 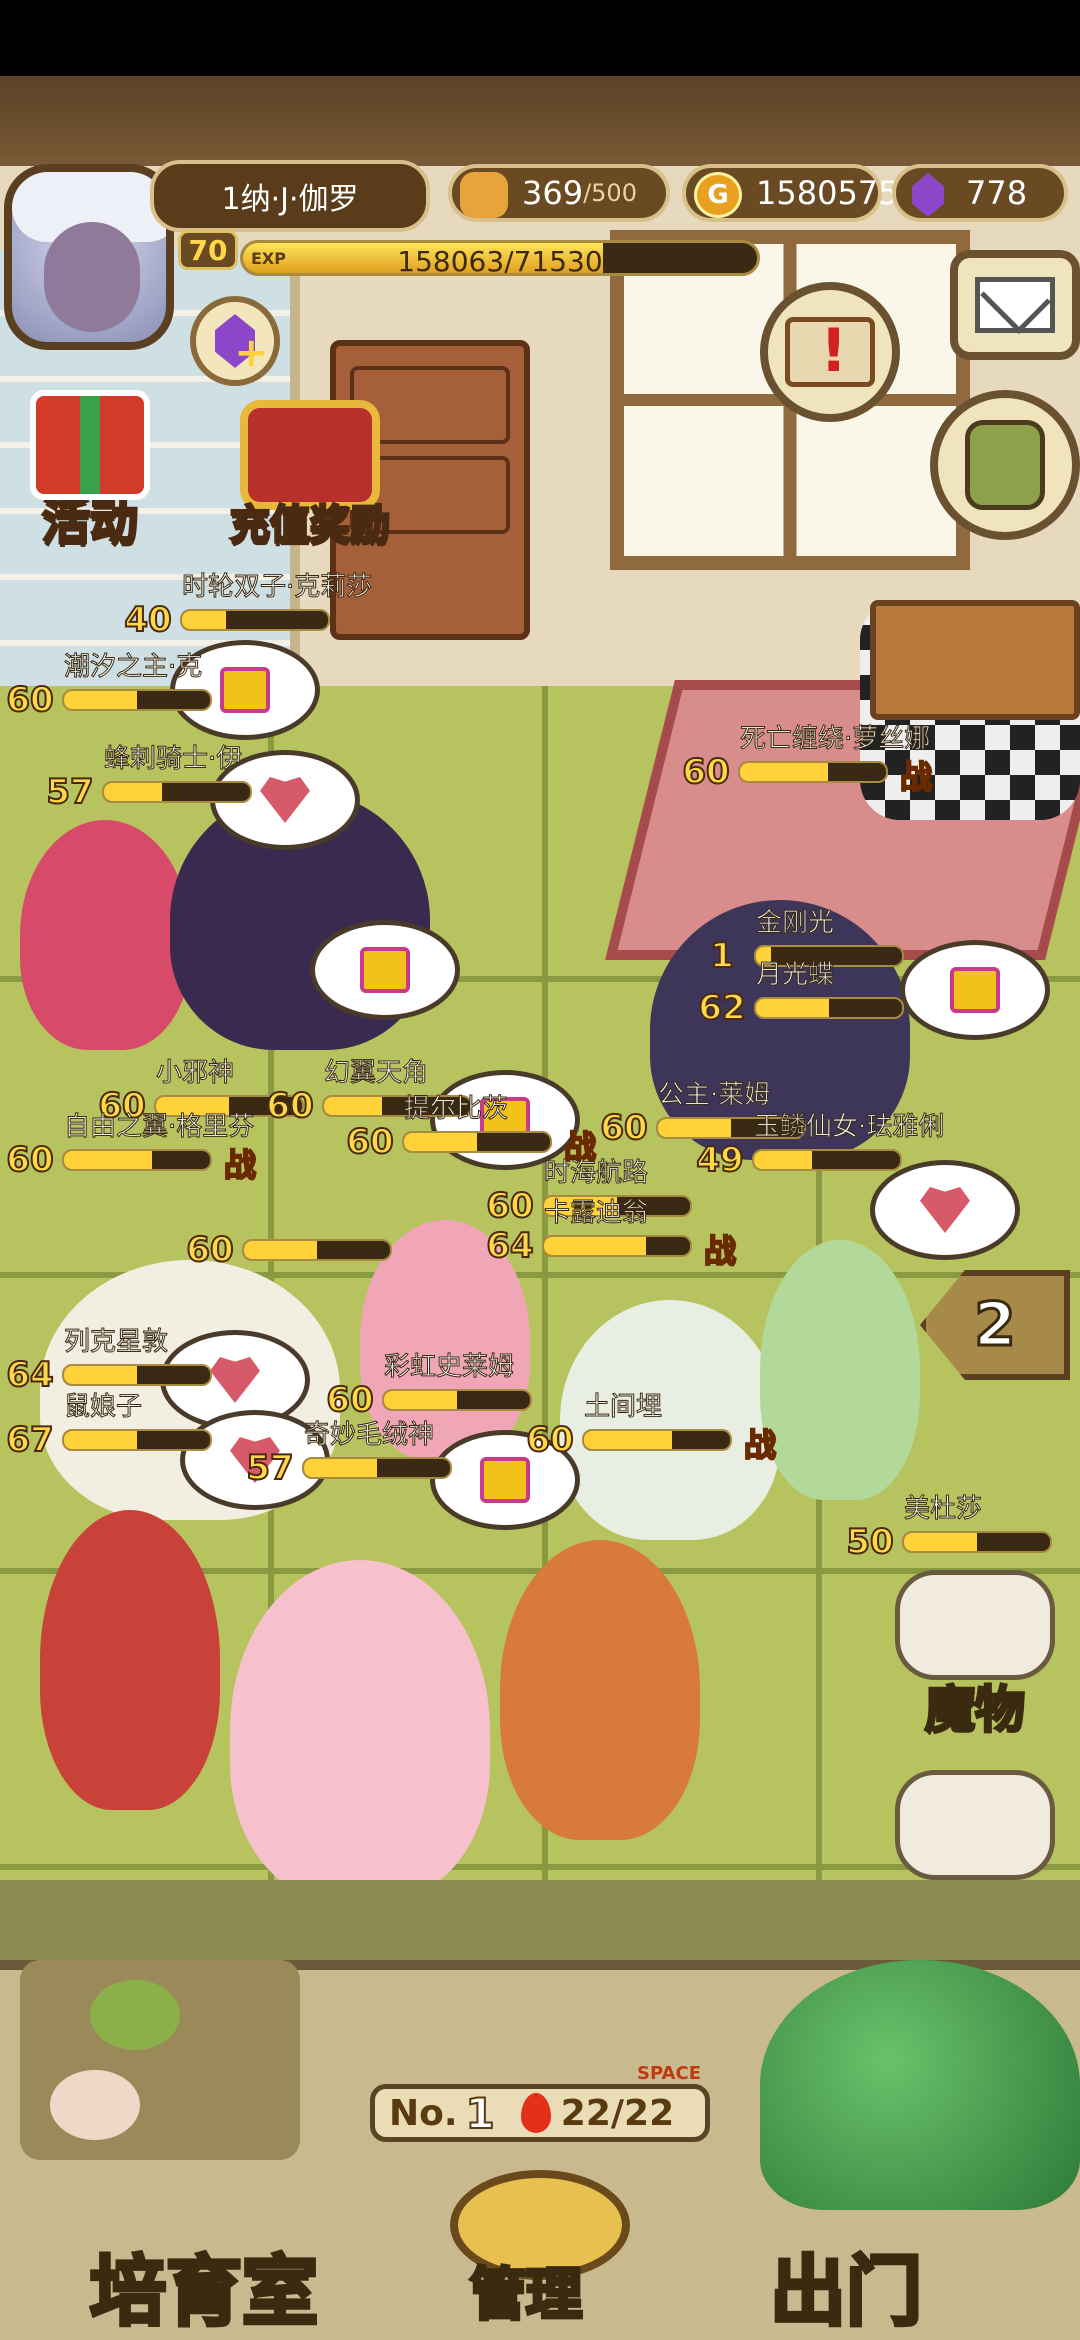 What do you see at coordinates (423, 2113) in the screenshot?
I see `no-label: No.` at bounding box center [423, 2113].